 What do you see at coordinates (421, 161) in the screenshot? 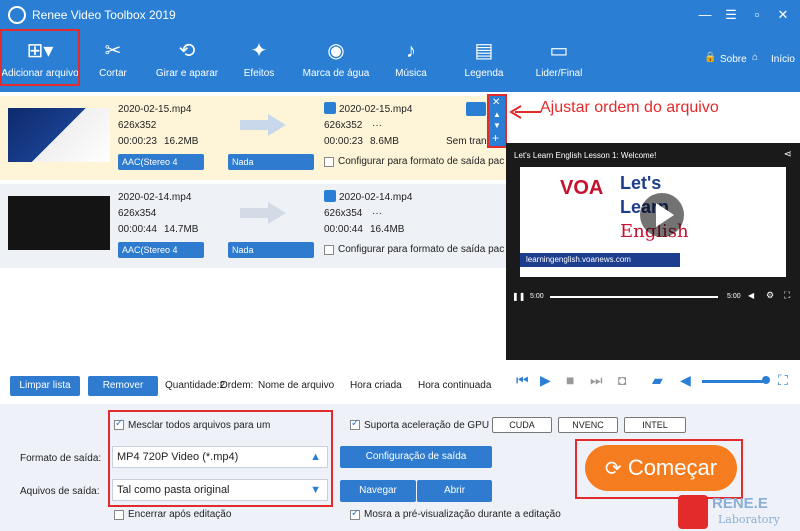
I see `config-label: Configurar para formato de saída pac` at bounding box center [421, 161].